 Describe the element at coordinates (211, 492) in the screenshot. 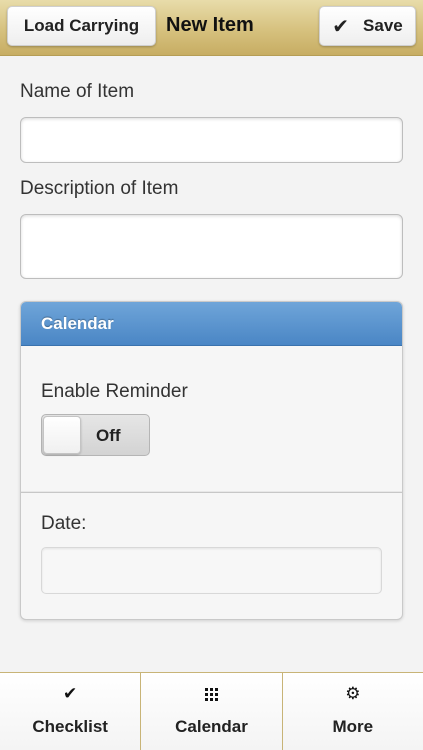

I see `section-divider` at that location.